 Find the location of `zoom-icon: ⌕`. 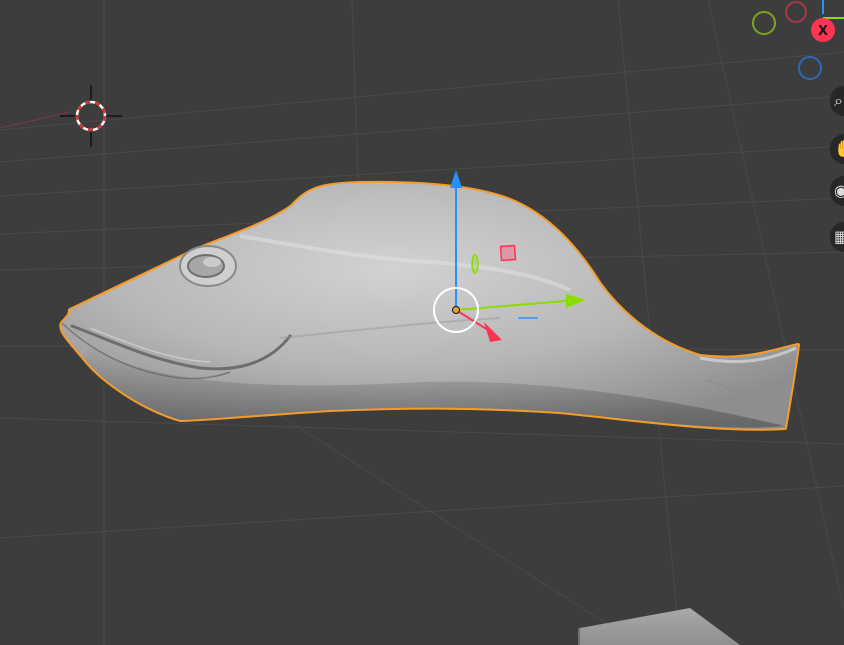

zoom-icon: ⌕ is located at coordinates (838, 100).